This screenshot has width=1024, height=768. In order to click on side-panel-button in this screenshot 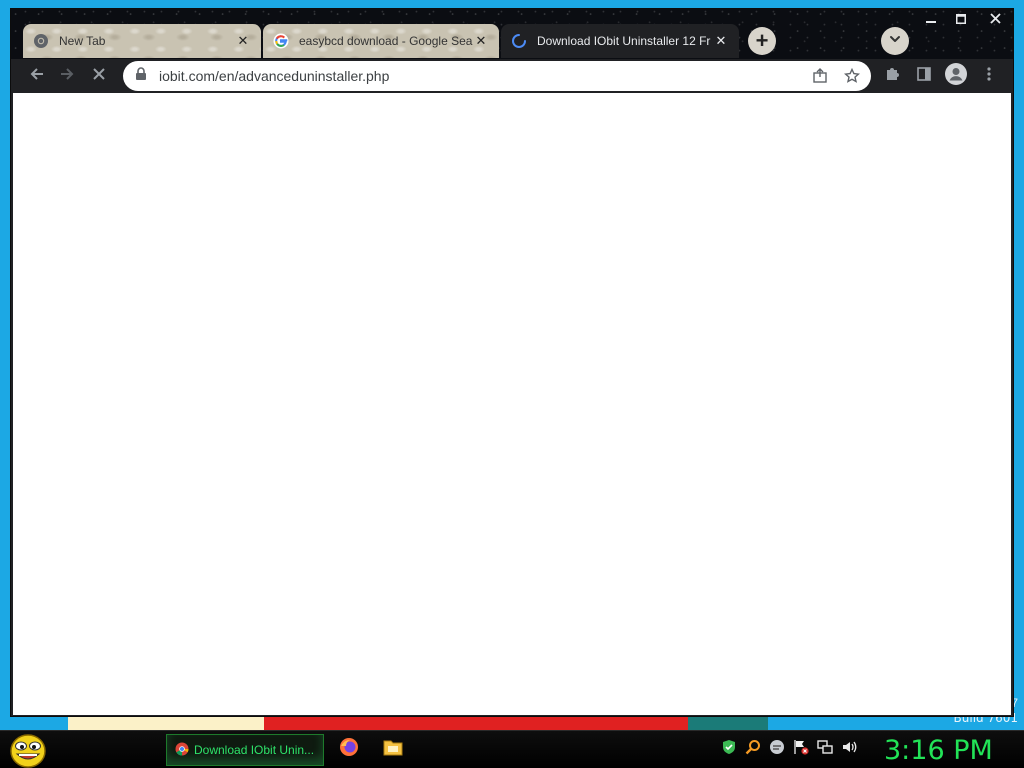, I will do `click(924, 76)`.